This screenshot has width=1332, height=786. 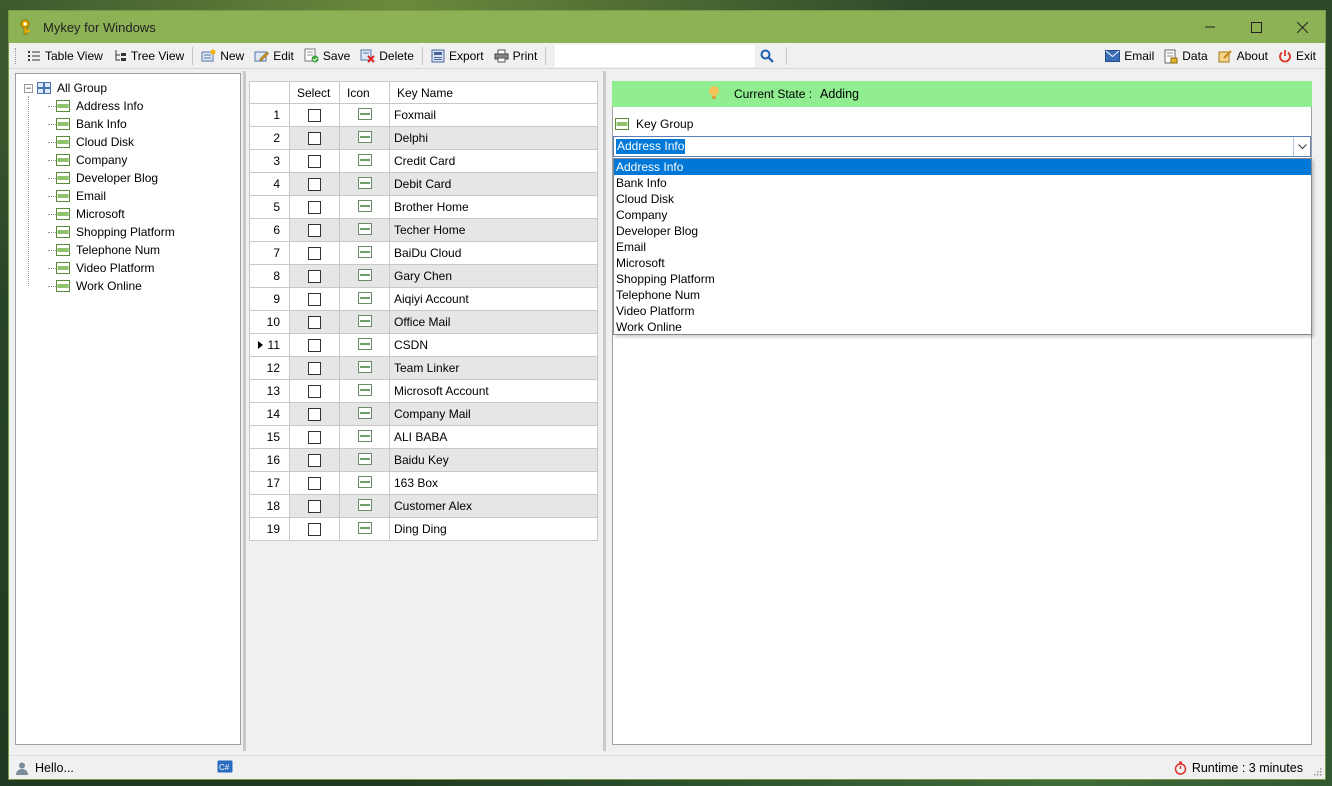 I want to click on table-row: 6 Techer Home, so click(x=423, y=230).